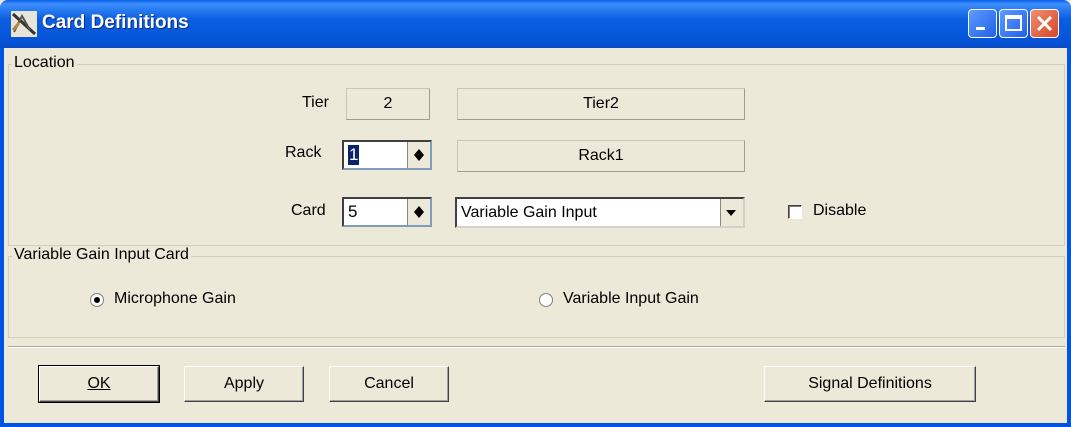 Image resolution: width=1071 pixels, height=427 pixels. Describe the element at coordinates (308, 210) in the screenshot. I see `card-label: Card` at that location.